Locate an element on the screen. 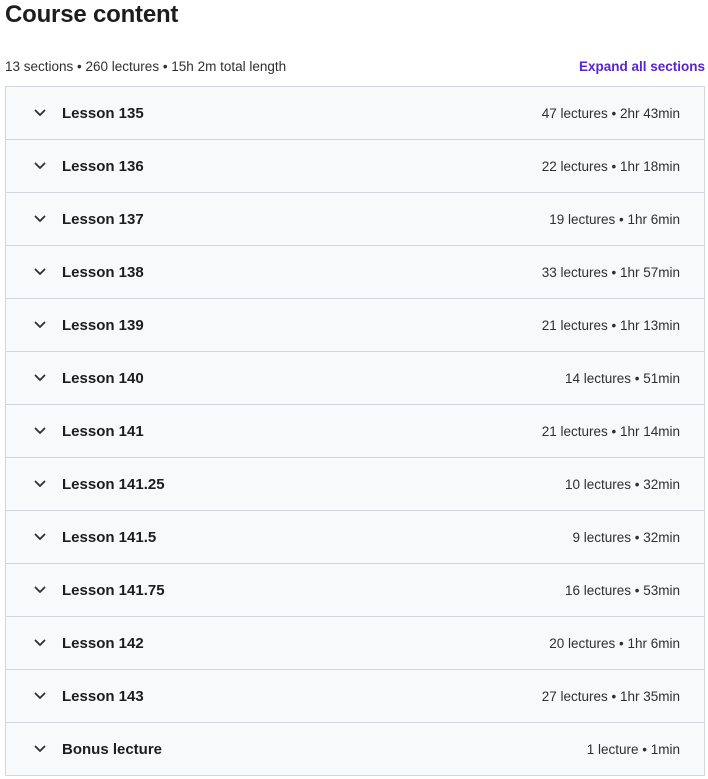 The width and height of the screenshot is (708, 779). section-meta: 19 lectures • 1hr 6min is located at coordinates (614, 219).